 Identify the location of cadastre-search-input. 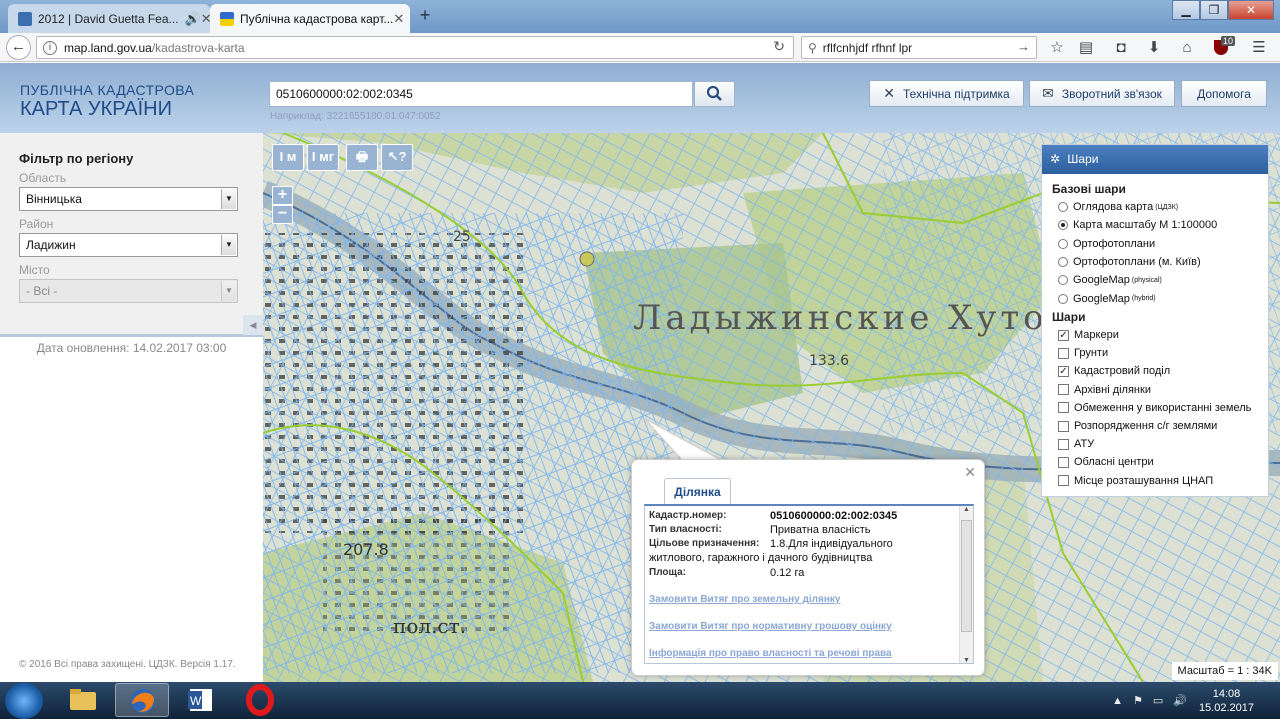
(481, 94).